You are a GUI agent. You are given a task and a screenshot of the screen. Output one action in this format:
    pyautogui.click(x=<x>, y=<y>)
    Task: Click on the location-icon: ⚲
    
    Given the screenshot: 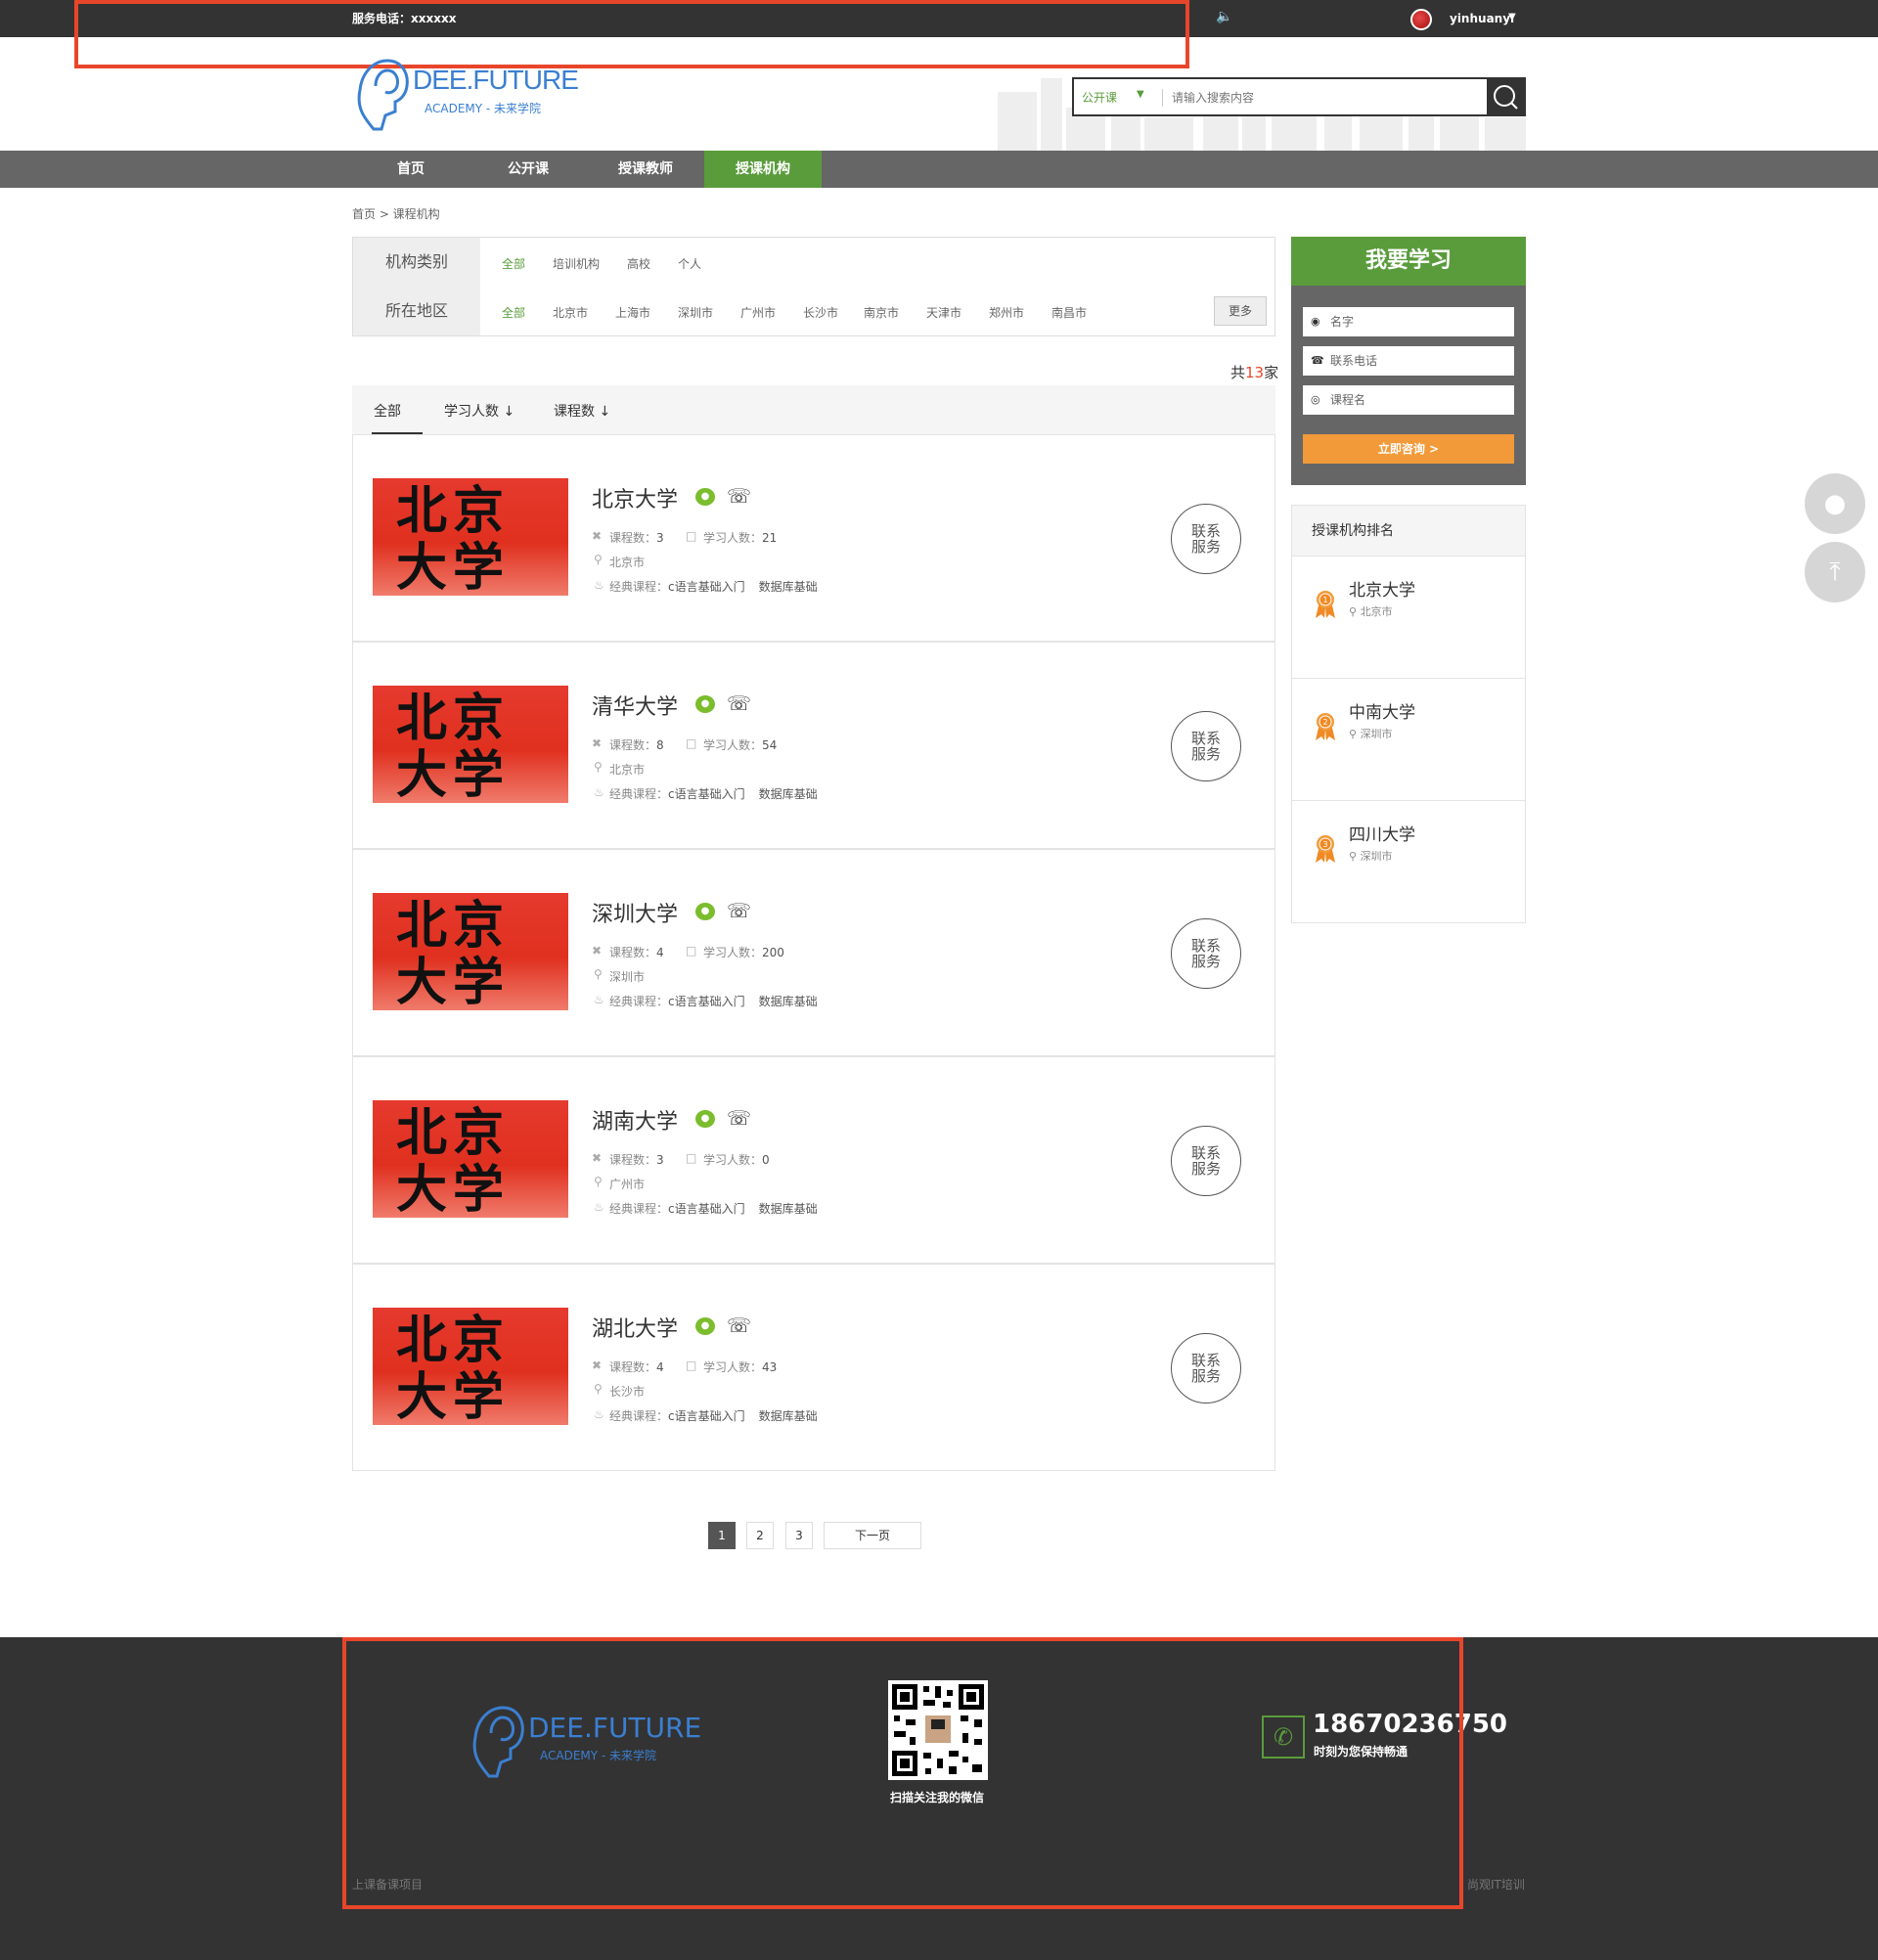 What is the action you would take?
    pyautogui.click(x=598, y=1389)
    